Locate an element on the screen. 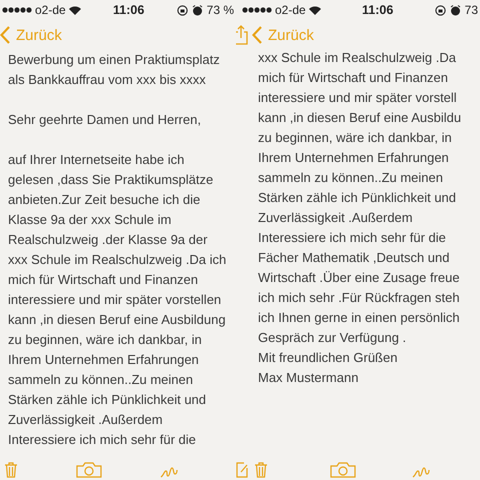  note-text-line: anbieten.Zur Zeit besuche ich die is located at coordinates (105, 200).